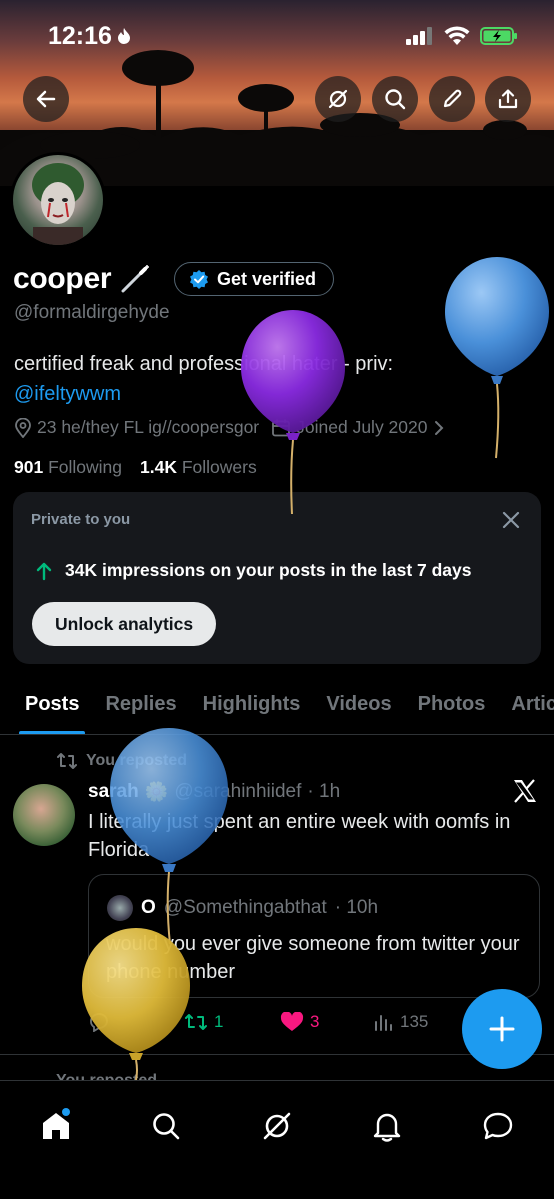 The width and height of the screenshot is (554, 1199). I want to click on views-icon, so click(383, 1023).